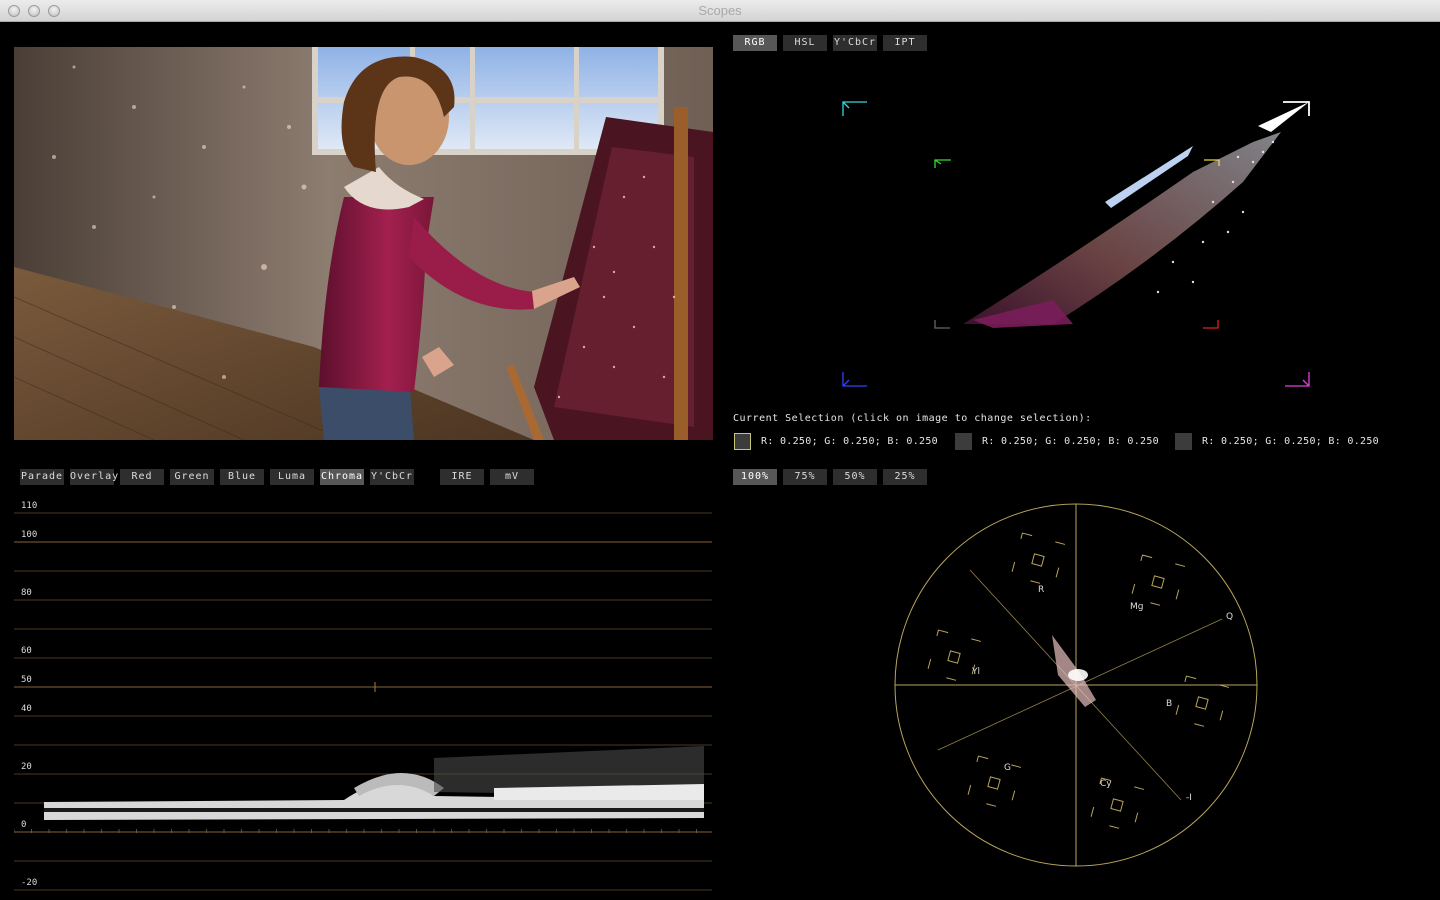  What do you see at coordinates (1007, 768) in the screenshot?
I see `vectorscope-label-g: G` at bounding box center [1007, 768].